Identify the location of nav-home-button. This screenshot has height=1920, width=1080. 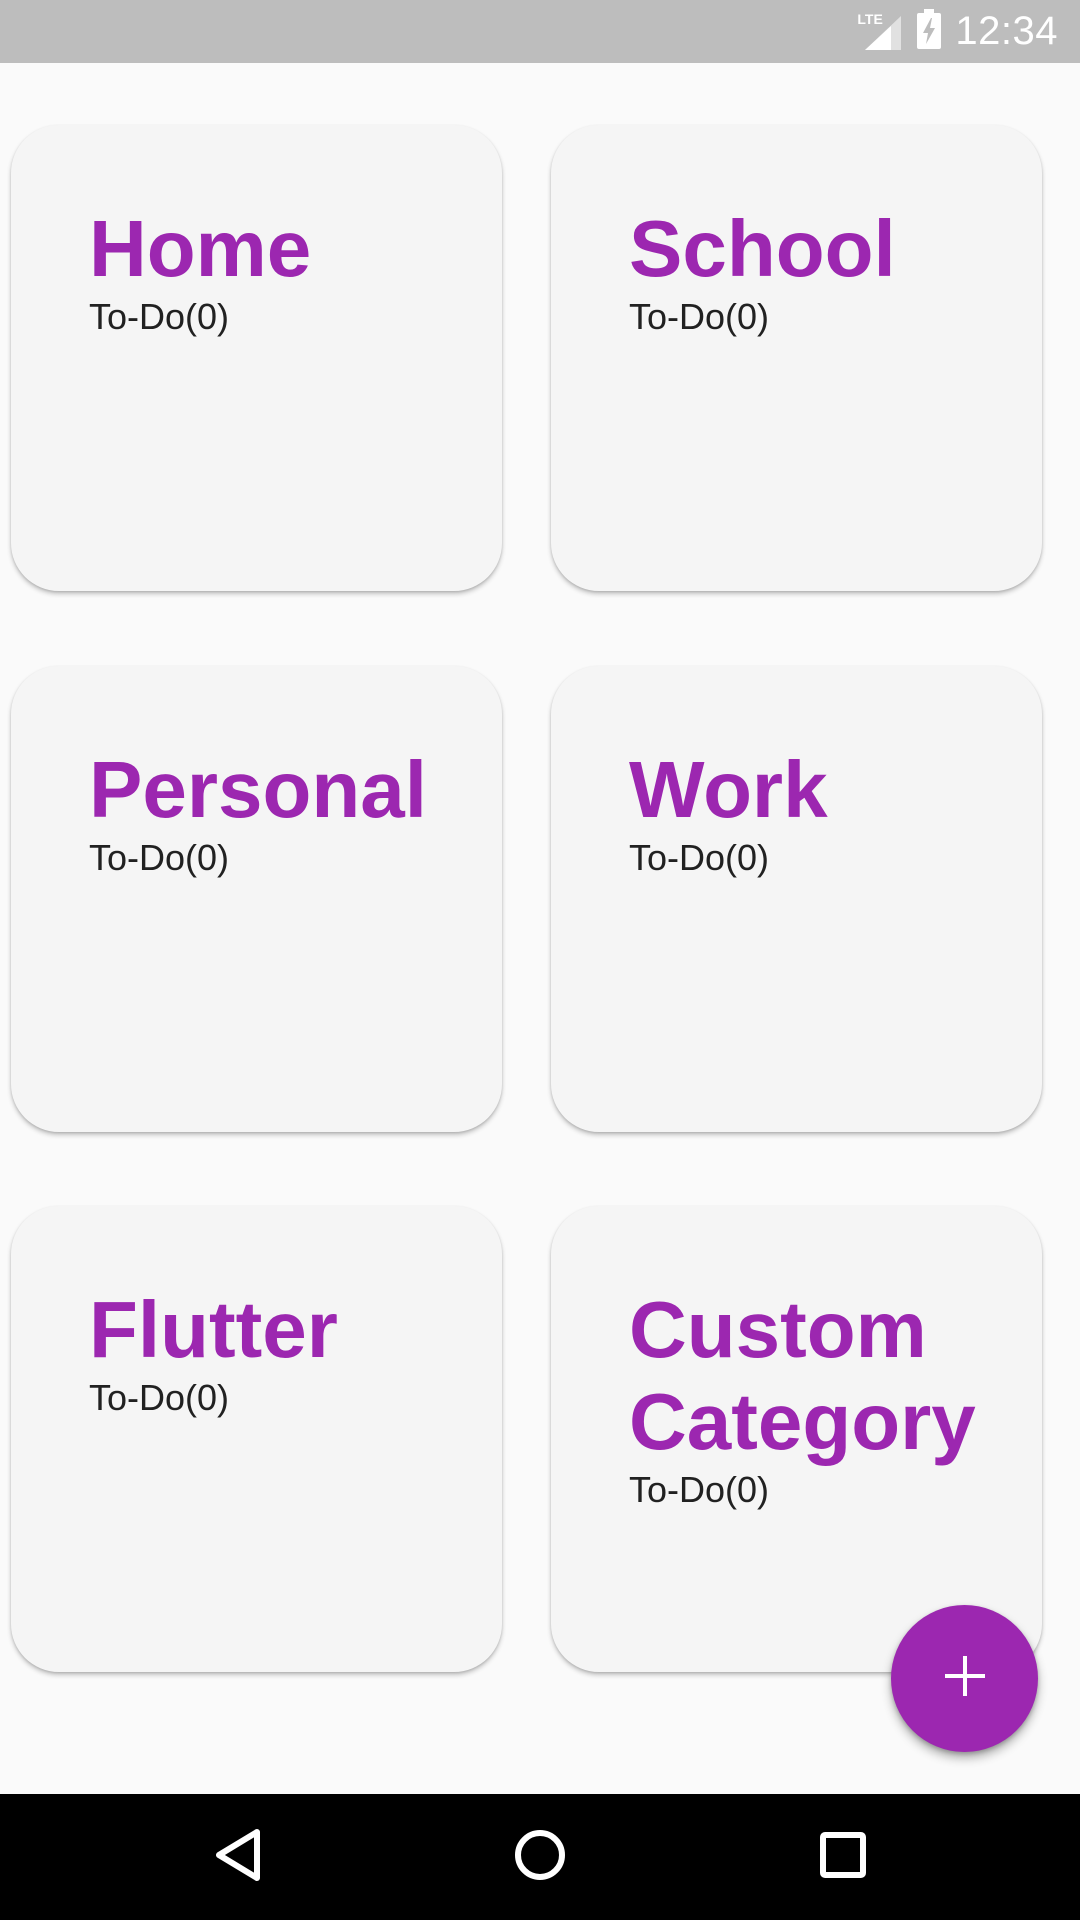
(540, 1857).